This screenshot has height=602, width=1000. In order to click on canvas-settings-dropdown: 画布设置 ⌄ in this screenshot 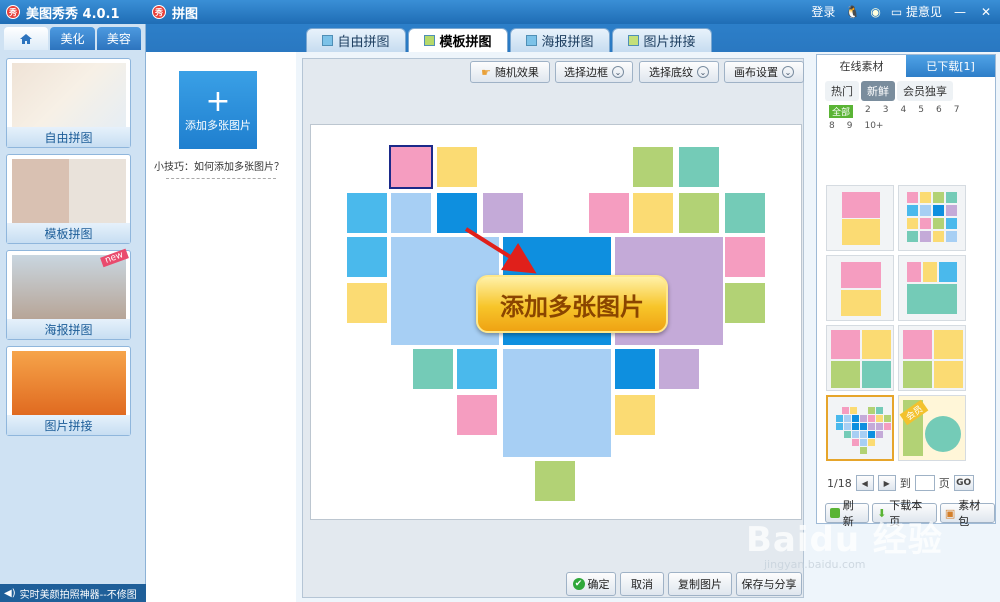, I will do `click(764, 72)`.